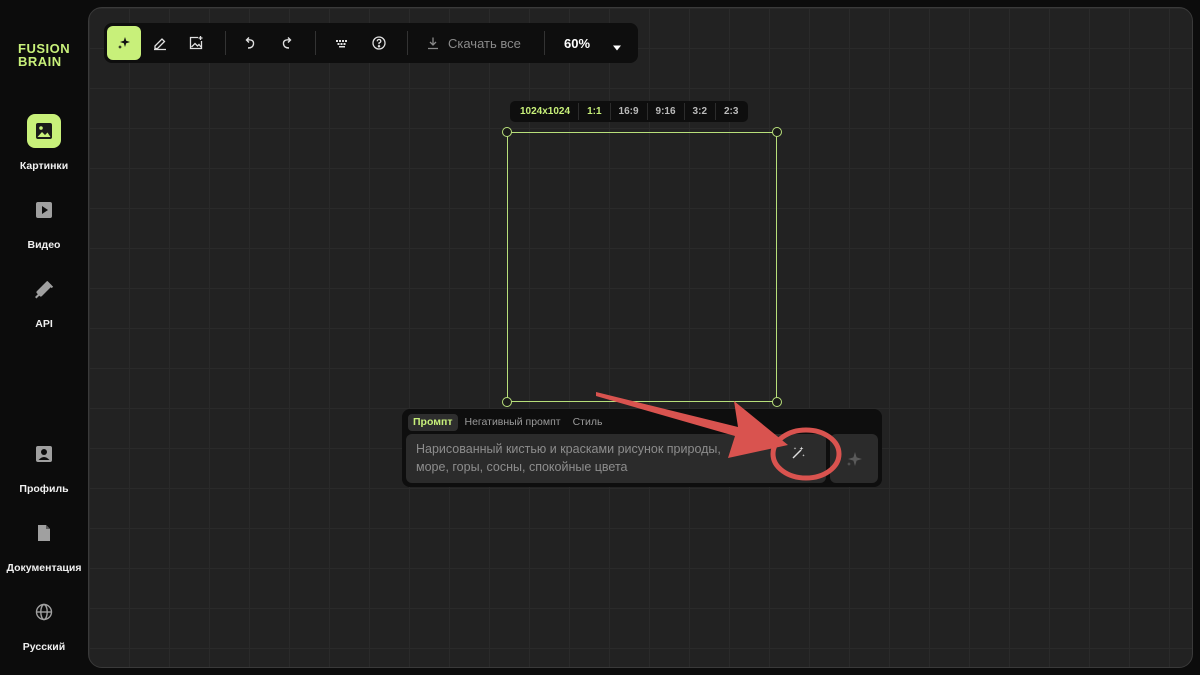 Image resolution: width=1200 pixels, height=675 pixels. What do you see at coordinates (44, 489) in the screenshot?
I see `sidebar-item-label: Профиль` at bounding box center [44, 489].